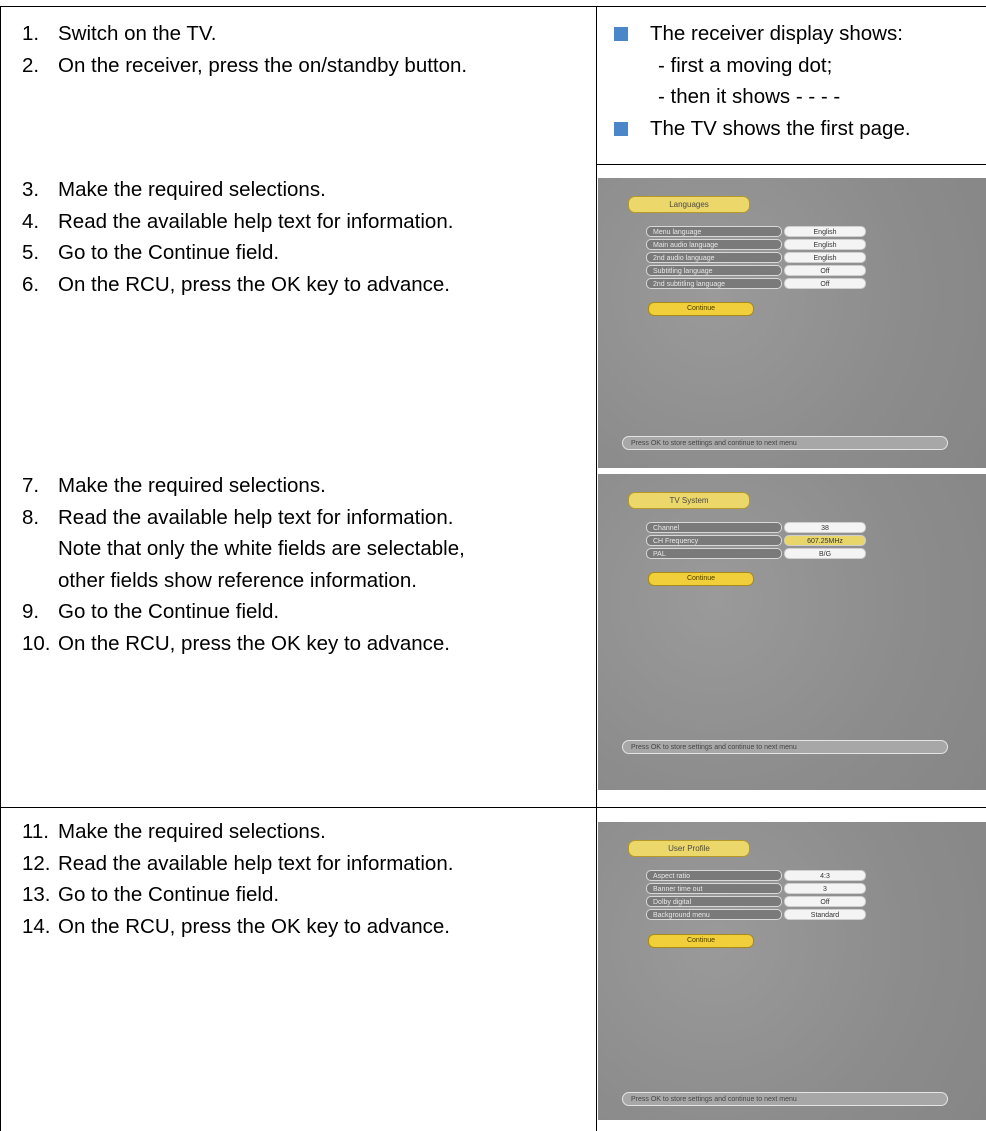 The width and height of the screenshot is (986, 1131). I want to click on screen-title: User Profile, so click(689, 848).